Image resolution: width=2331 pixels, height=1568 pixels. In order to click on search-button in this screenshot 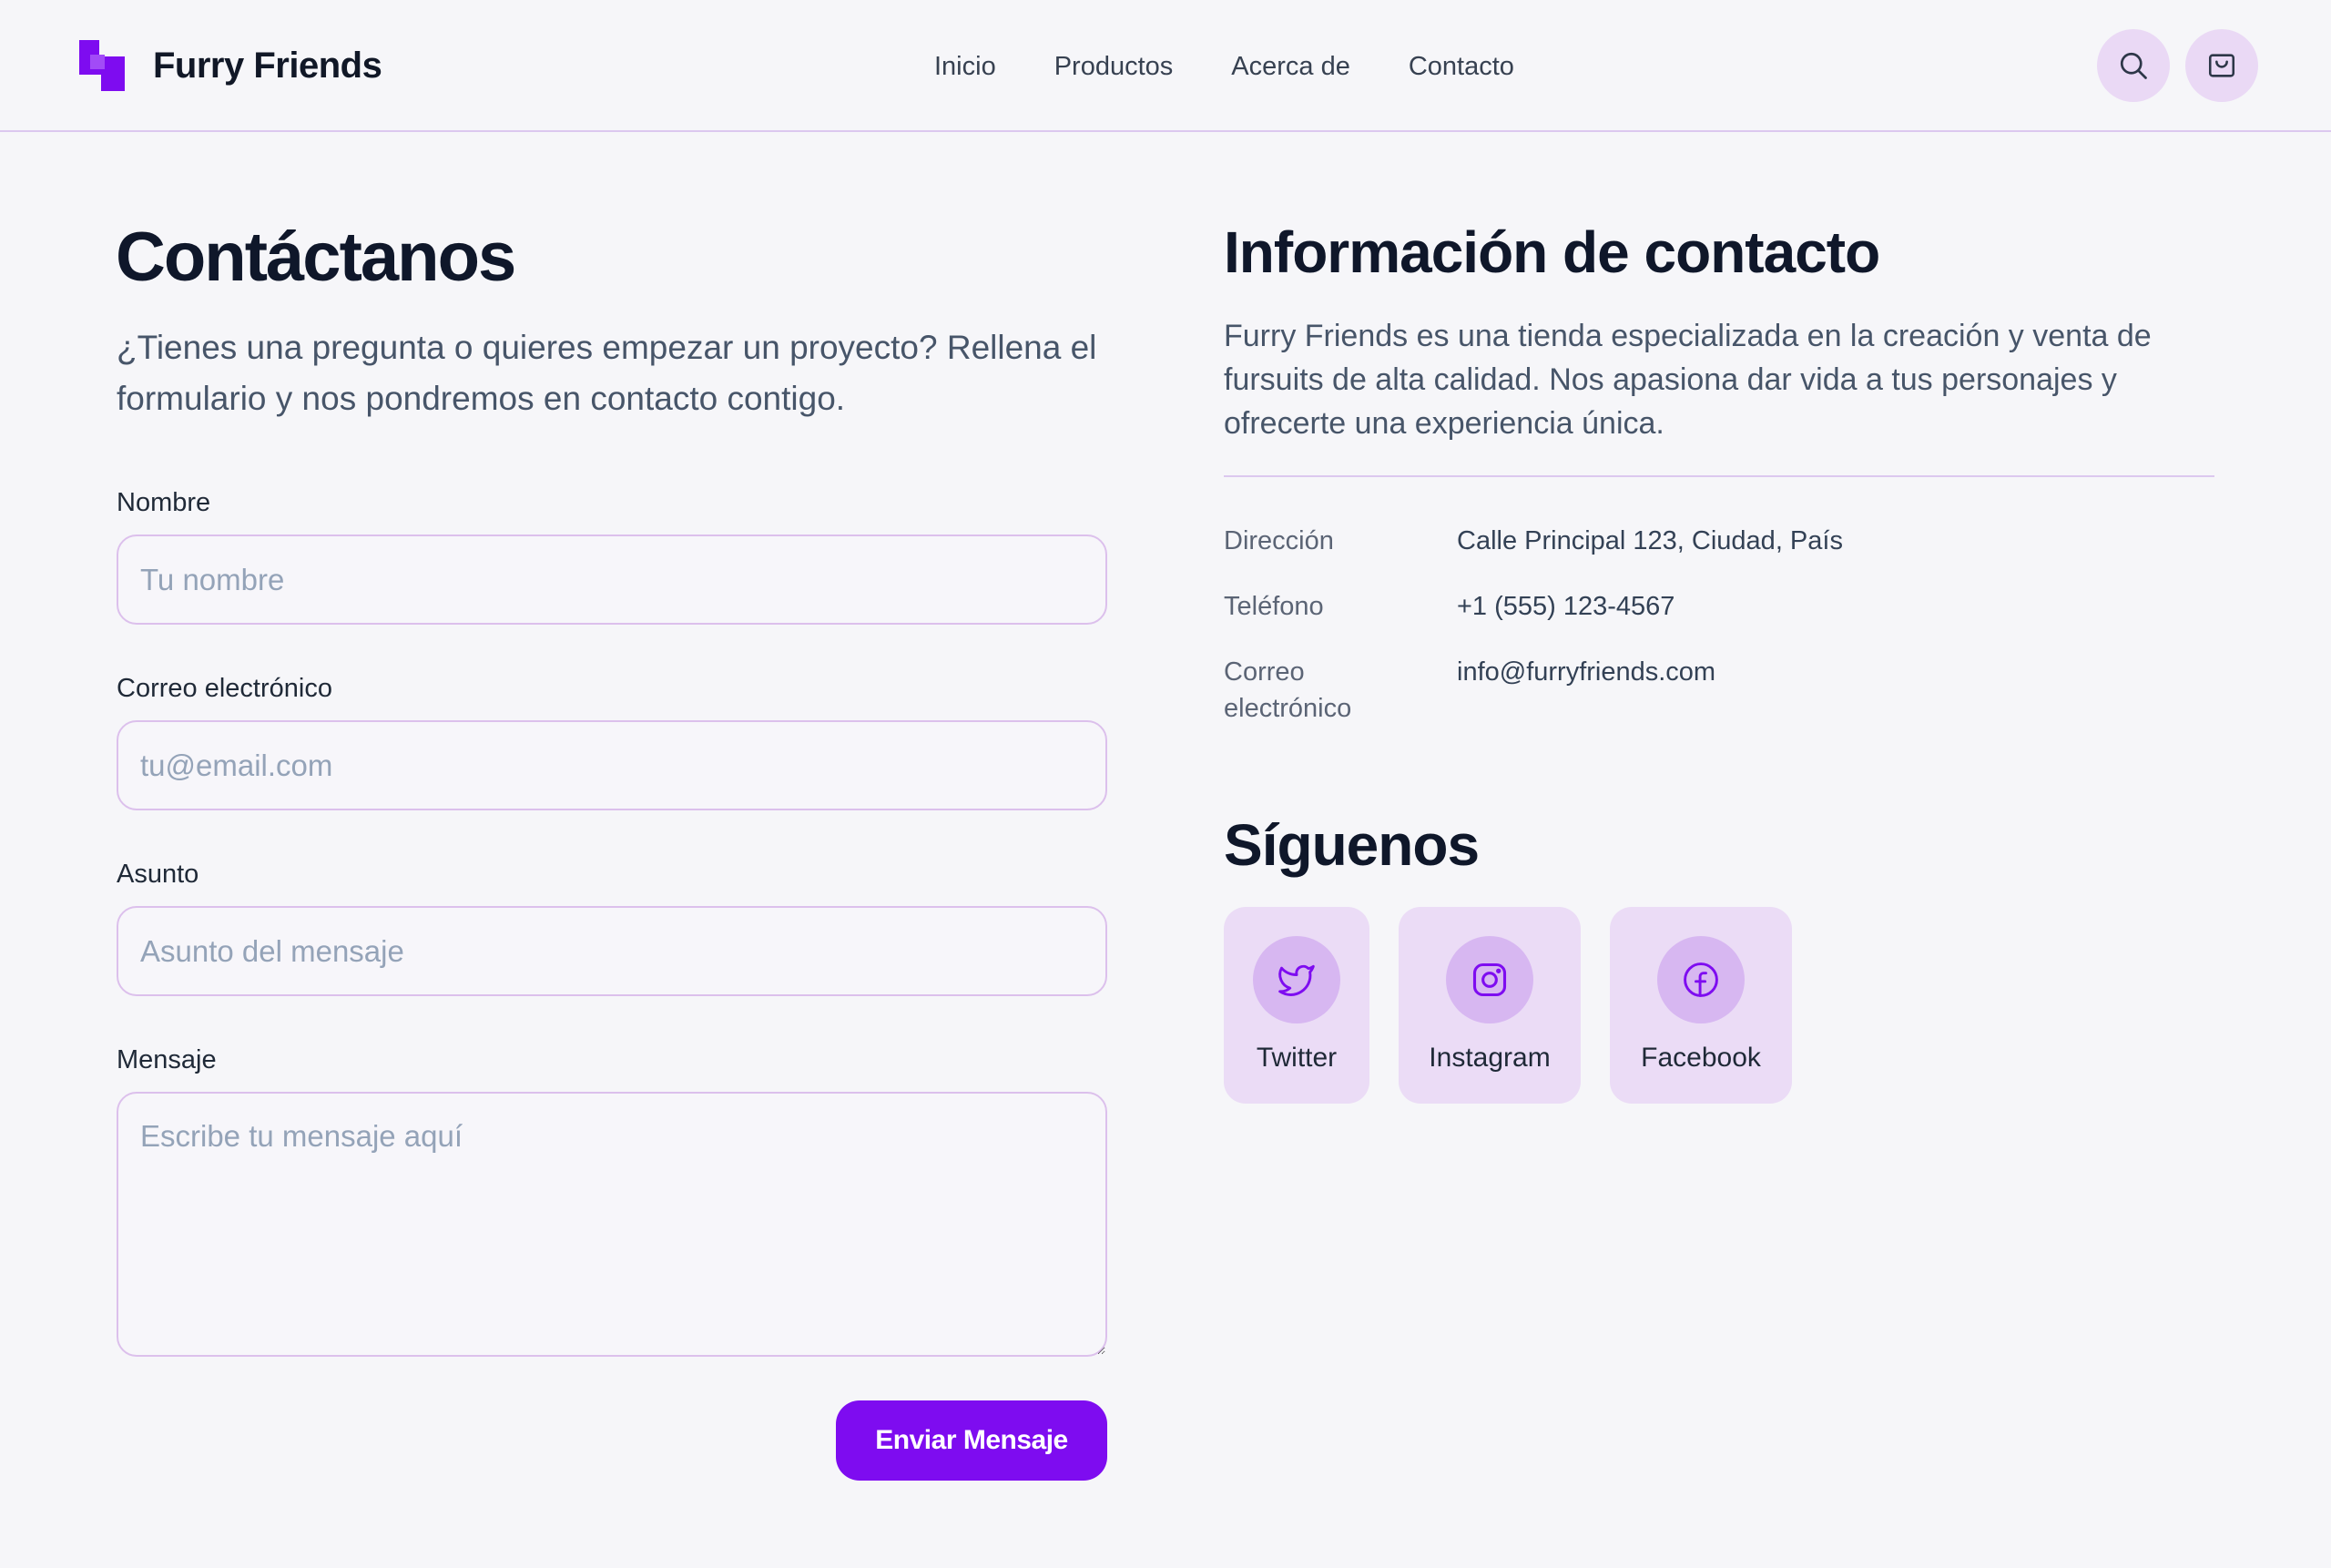, I will do `click(2133, 65)`.